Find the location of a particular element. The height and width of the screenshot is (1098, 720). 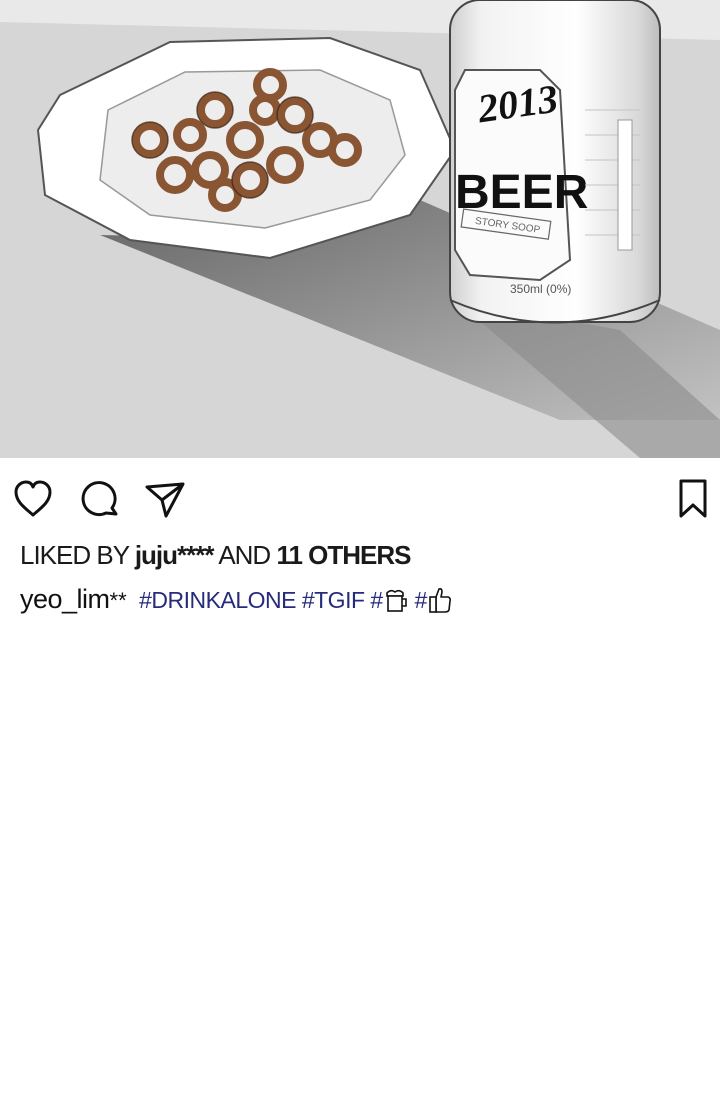

liked-by-user: juju**** is located at coordinates (175, 555).